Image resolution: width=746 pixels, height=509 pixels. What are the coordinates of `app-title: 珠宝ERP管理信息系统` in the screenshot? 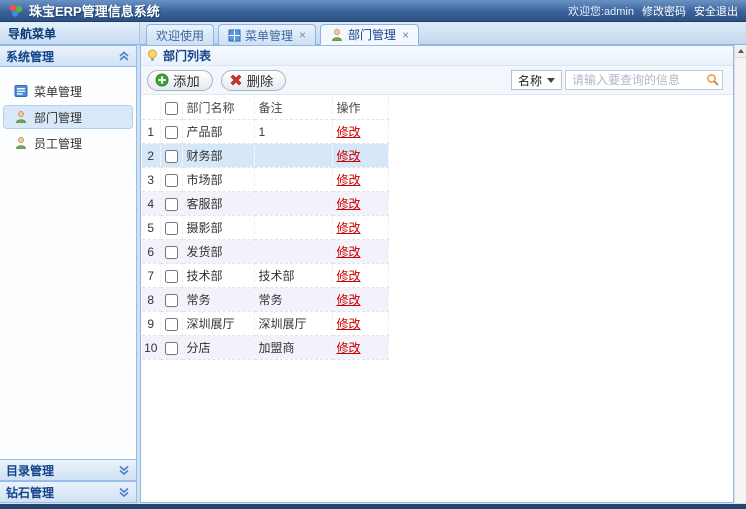 It's located at (94, 11).